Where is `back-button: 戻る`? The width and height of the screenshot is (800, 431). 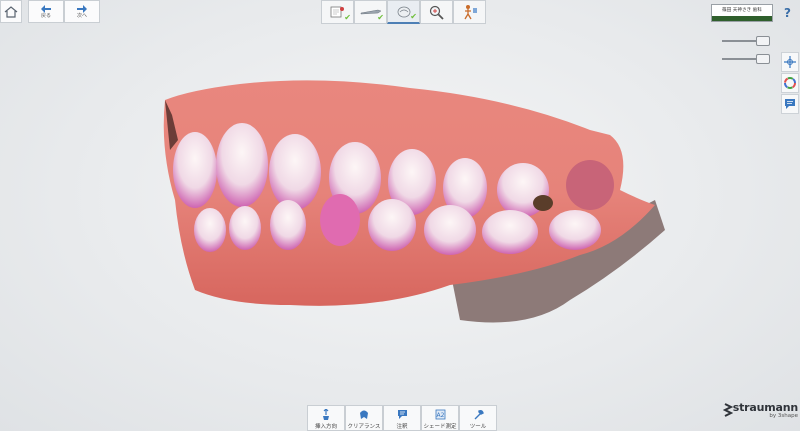 back-button: 戻る is located at coordinates (46, 11).